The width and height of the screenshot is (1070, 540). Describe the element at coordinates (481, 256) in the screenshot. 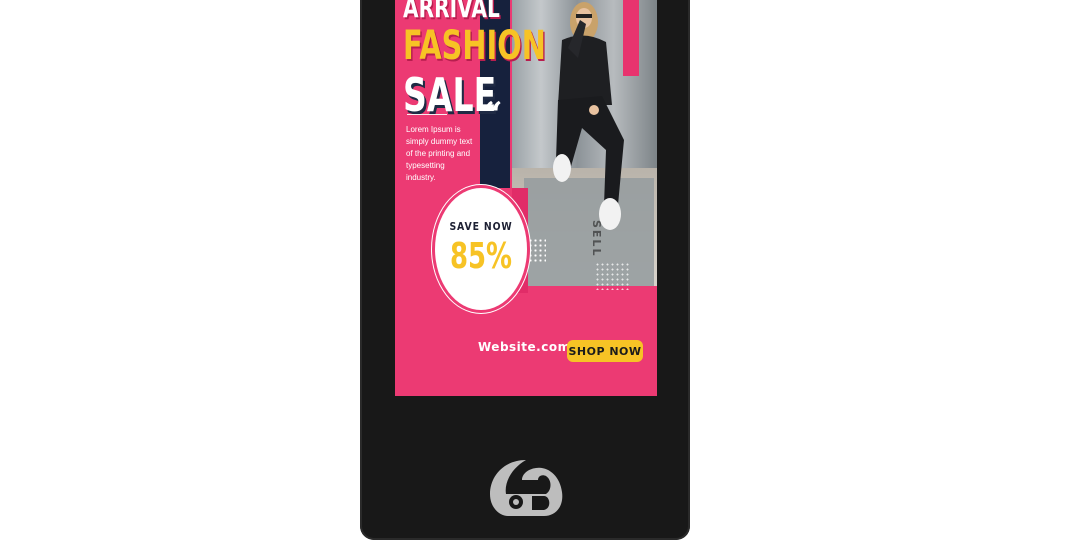

I see `discount-percent: 85%` at that location.